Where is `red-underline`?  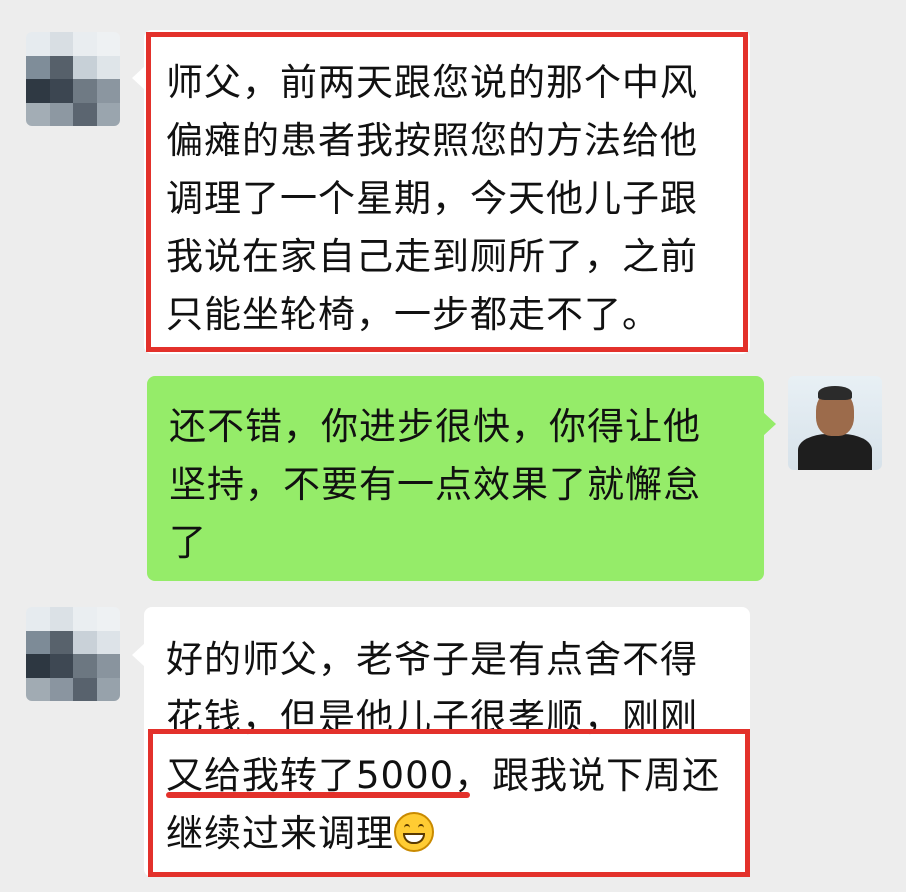
red-underline is located at coordinates (318, 795).